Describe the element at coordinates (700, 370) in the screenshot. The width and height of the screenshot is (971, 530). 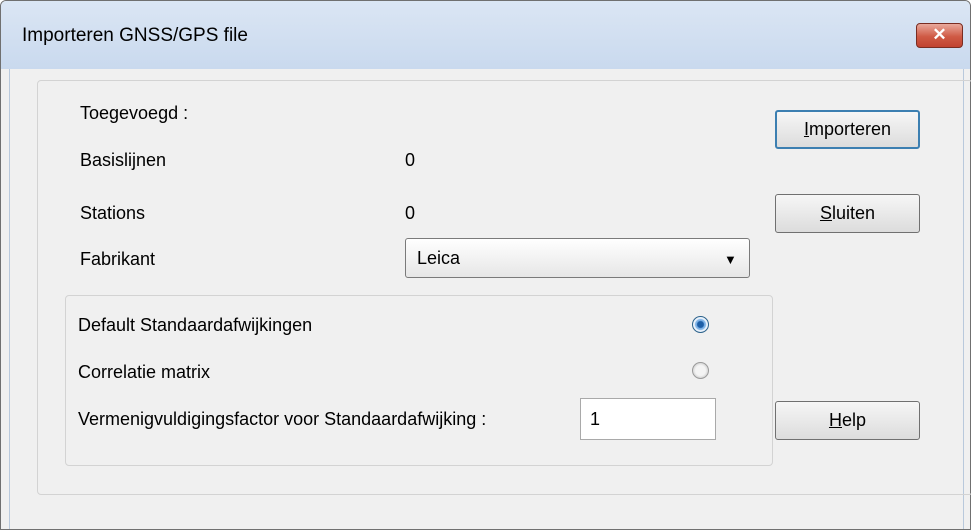
I see `correlation-radio` at that location.